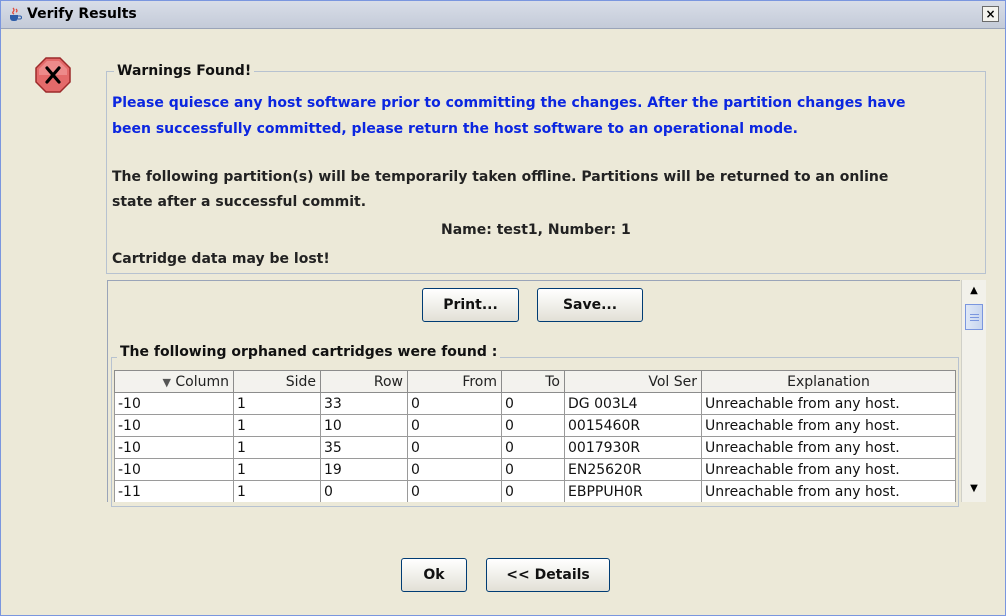 Image resolution: width=1006 pixels, height=616 pixels. I want to click on column-header-to: To, so click(533, 381).